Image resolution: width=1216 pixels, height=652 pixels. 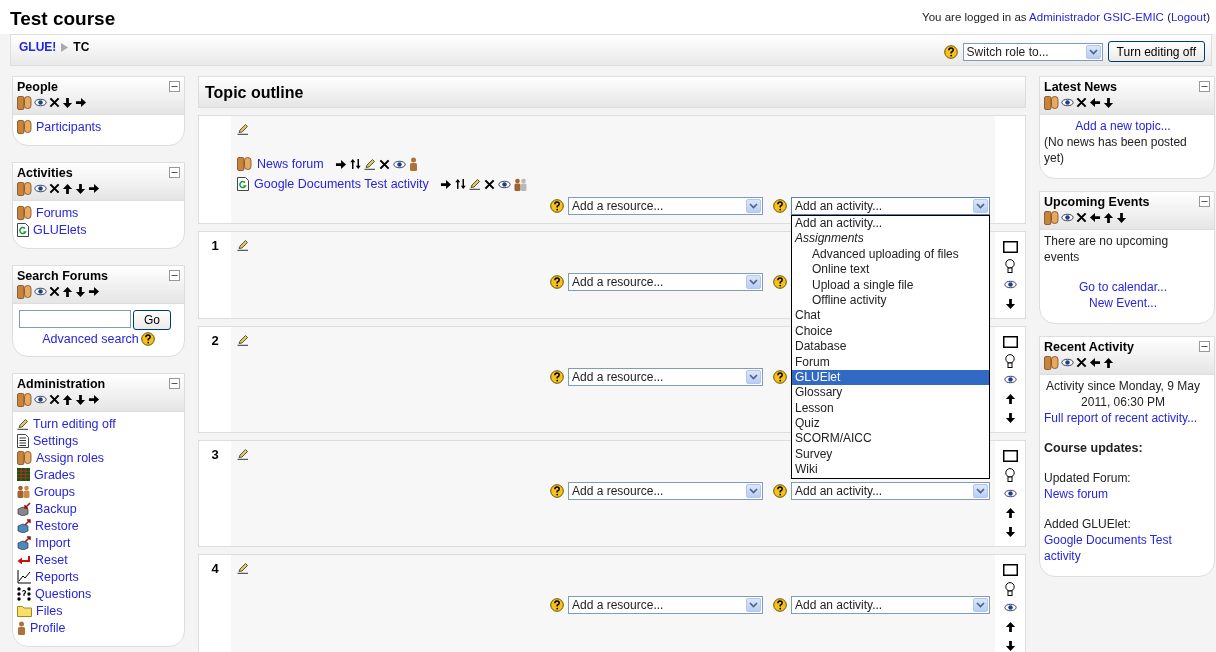 What do you see at coordinates (57, 576) in the screenshot?
I see `block-link: Reports` at bounding box center [57, 576].